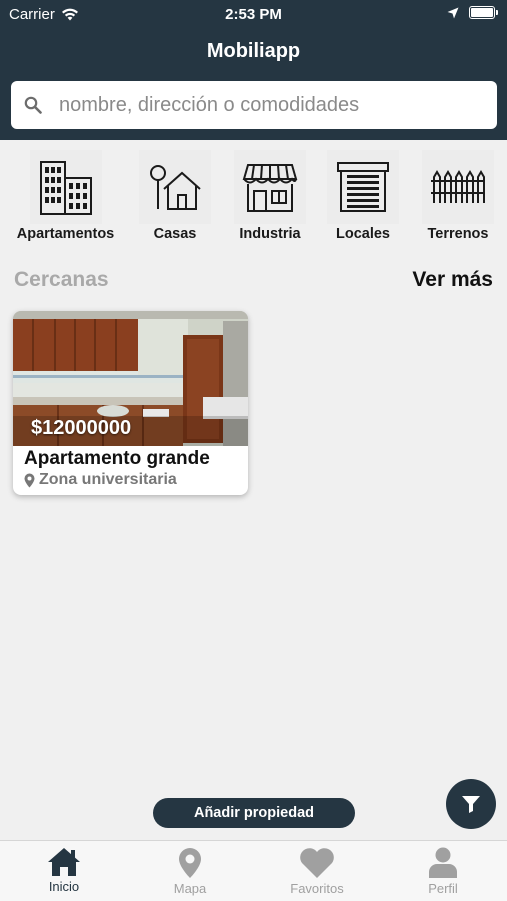 The width and height of the screenshot is (507, 901). I want to click on category-label: Locales, so click(363, 234).